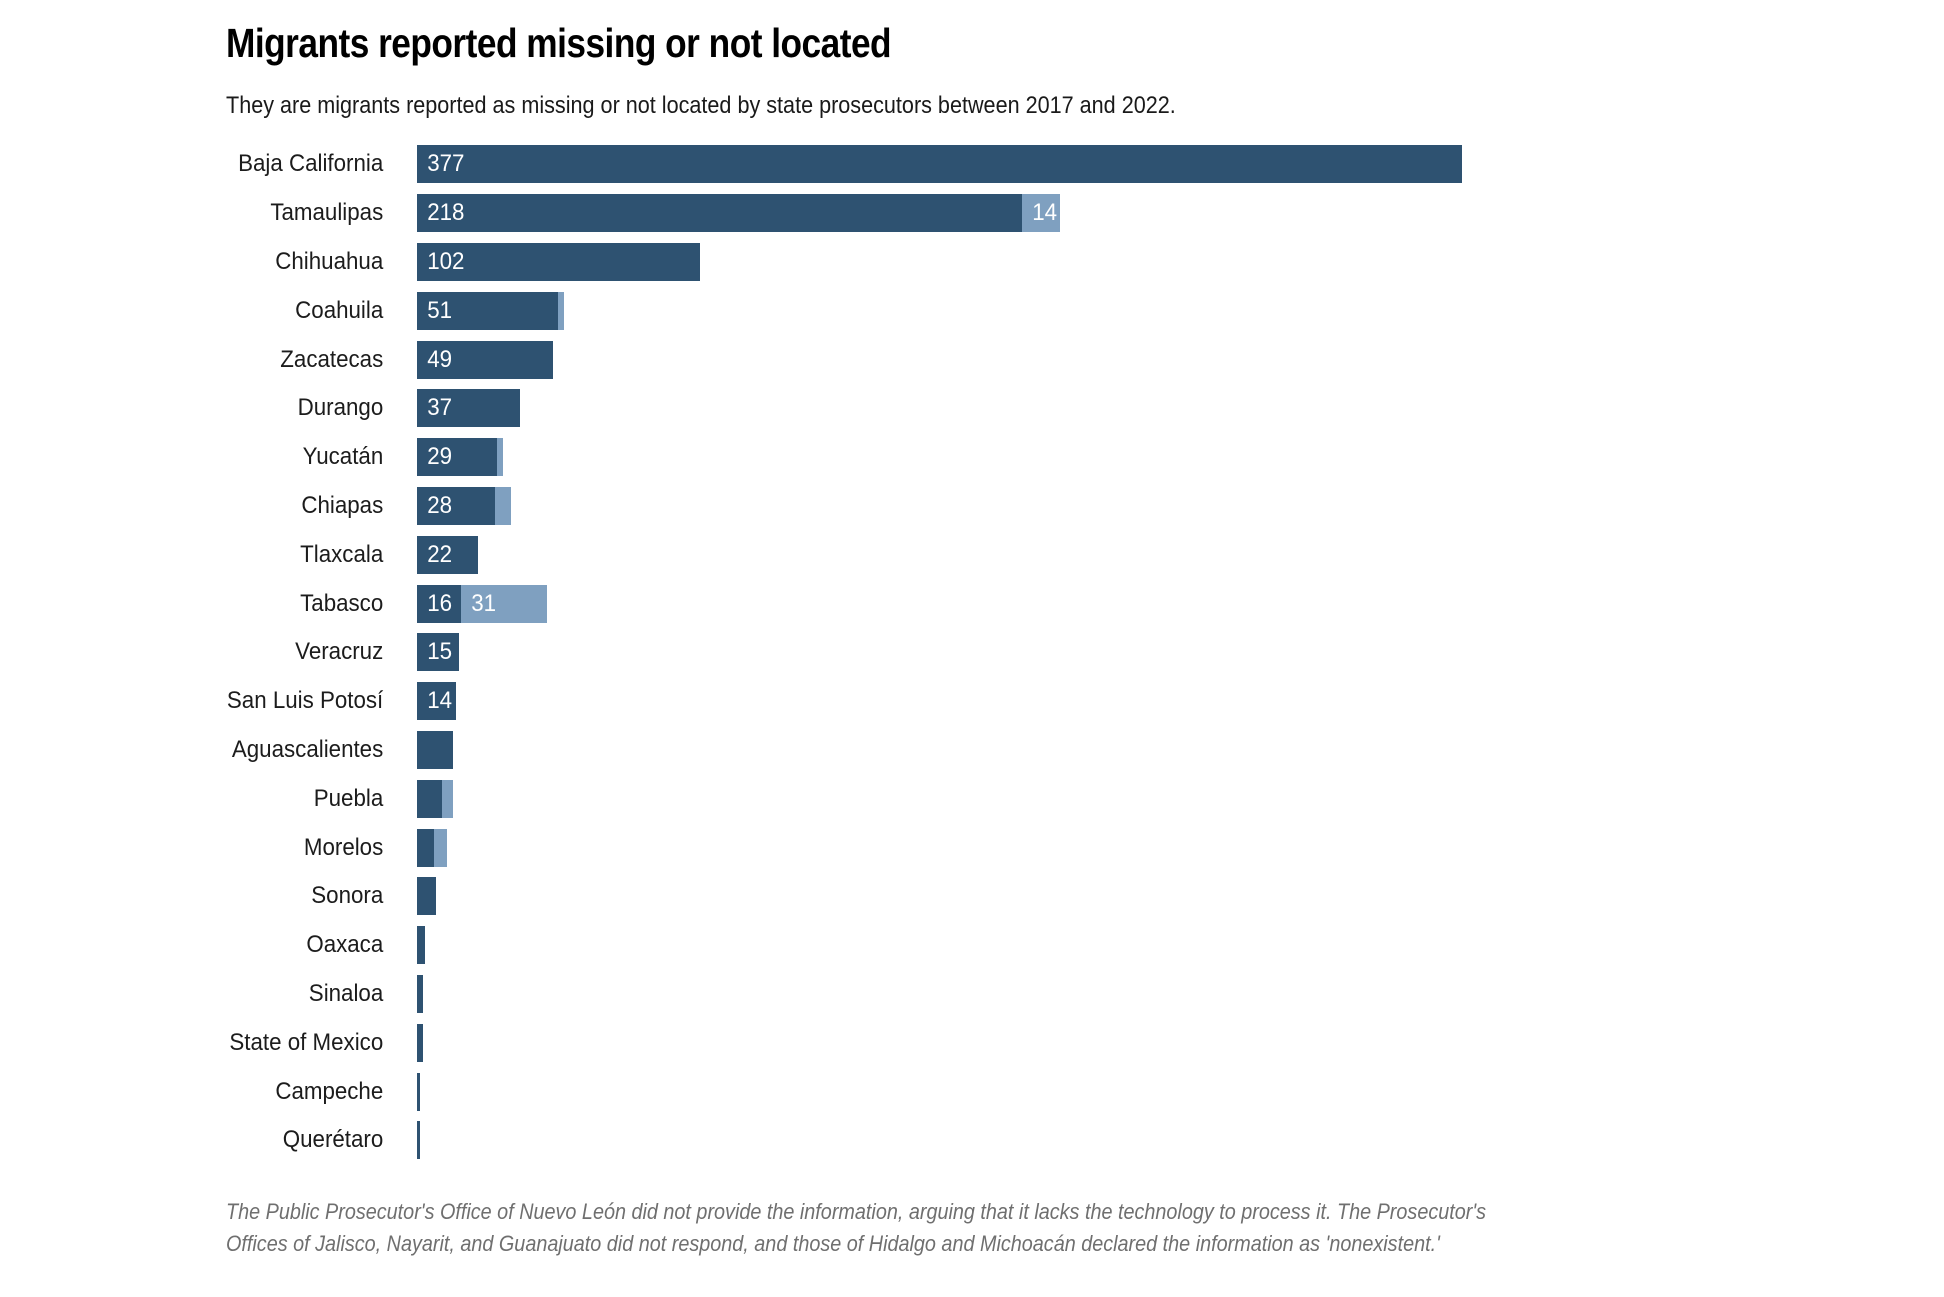  Describe the element at coordinates (345, 945) in the screenshot. I see `category-label: Oaxaca` at that location.